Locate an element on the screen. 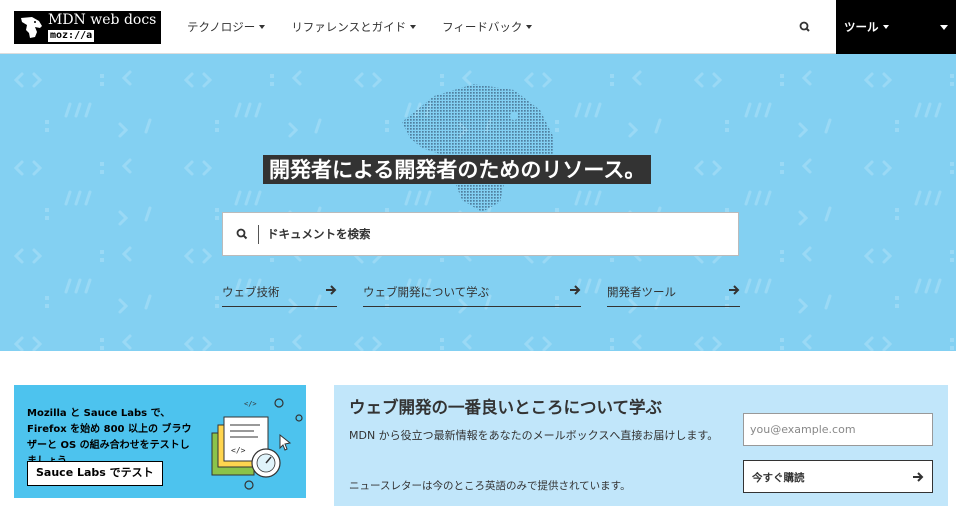  newsletter-language-note: ニュースレターは今のところ英語のみで提供されています。 is located at coordinates (490, 486).